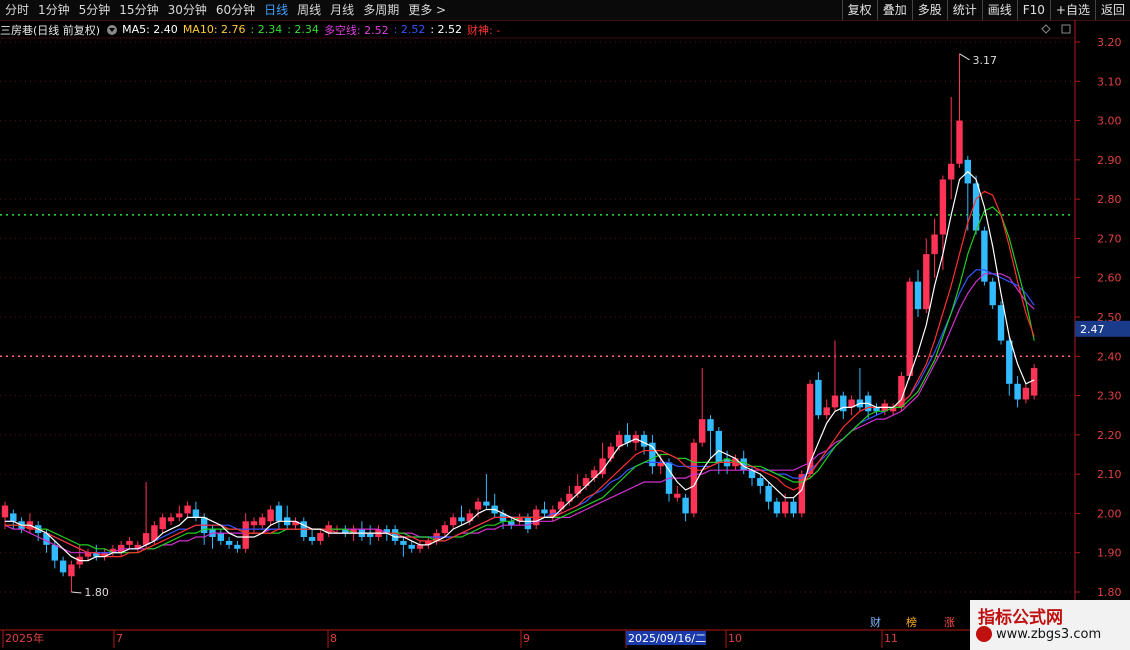  I want to click on max-pointer, so click(964, 57).